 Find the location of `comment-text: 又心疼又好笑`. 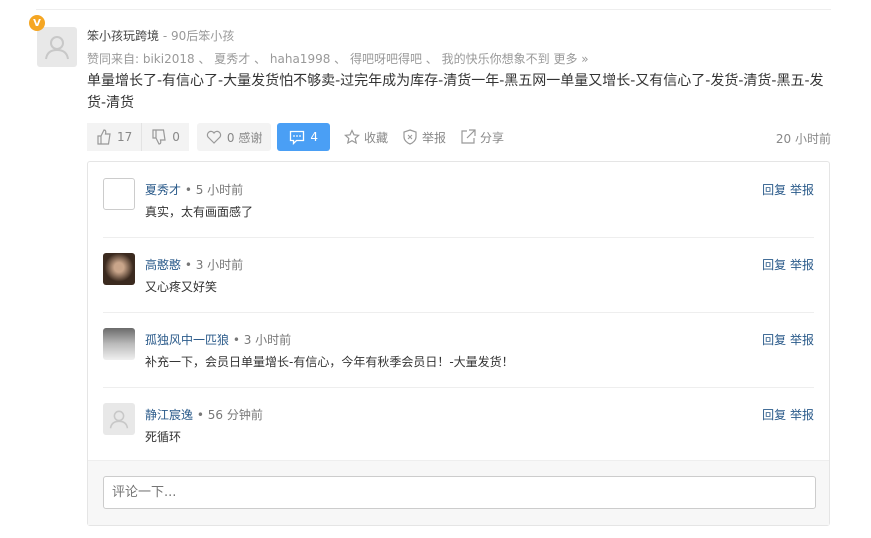

comment-text: 又心疼又好笑 is located at coordinates (181, 287).